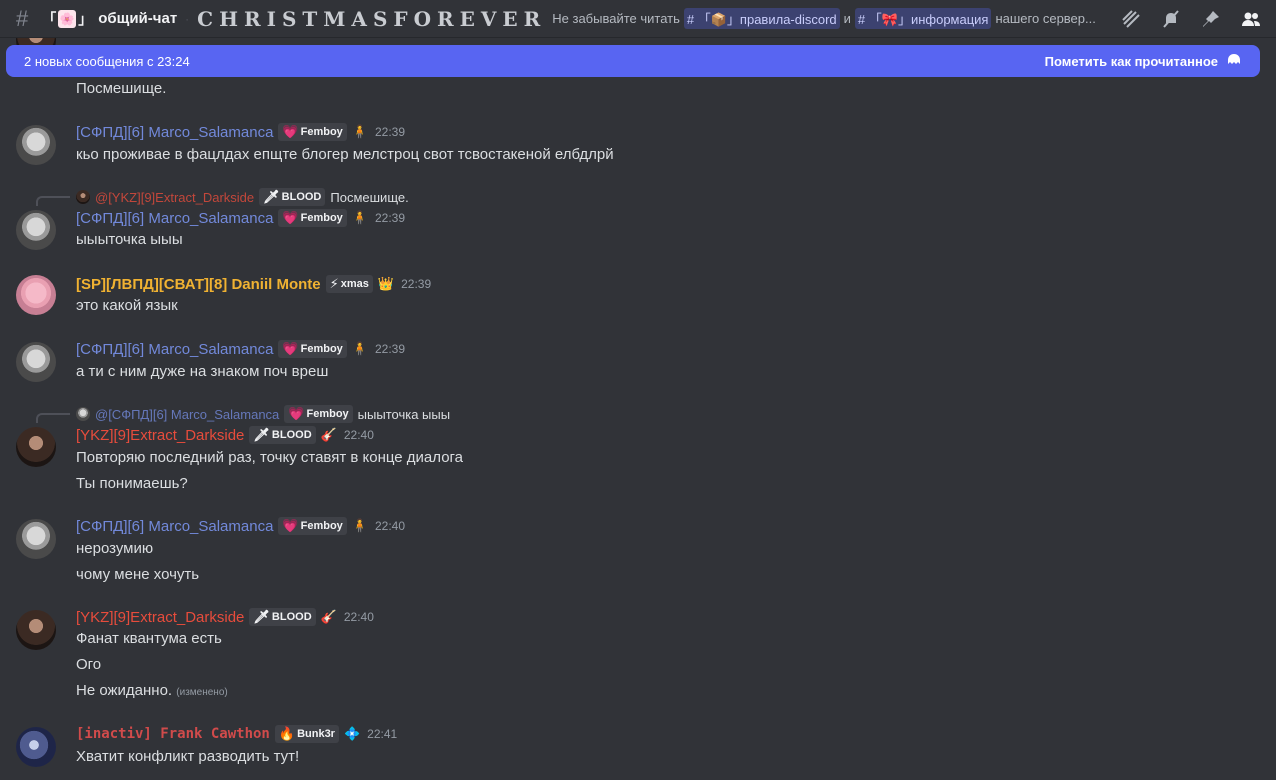 This screenshot has width=1276, height=780. I want to click on header-toolbar, so click(1186, 18).